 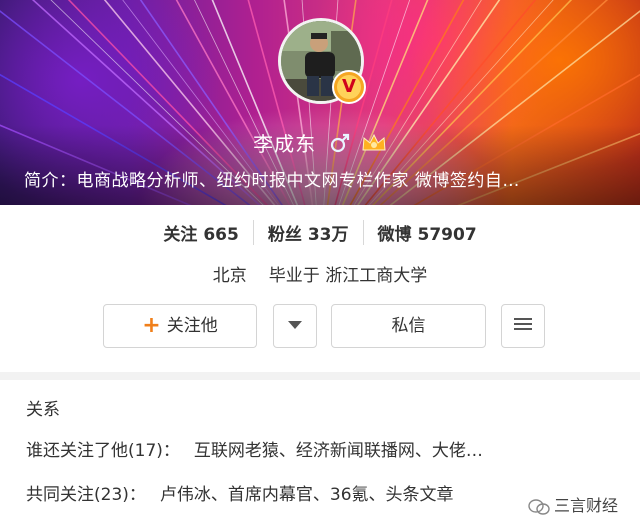 What do you see at coordinates (328, 235) in the screenshot?
I see `stat-followers-value: 33万` at bounding box center [328, 235].